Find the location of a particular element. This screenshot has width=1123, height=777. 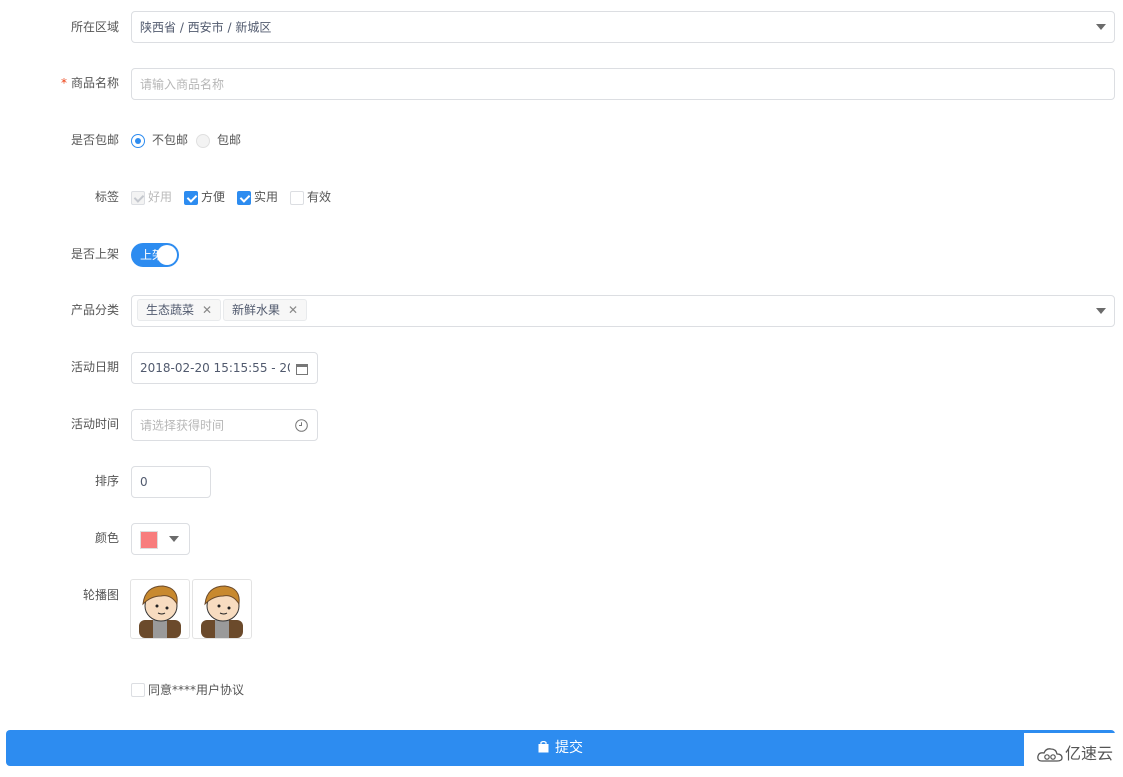

sort-input: 0 is located at coordinates (171, 482).